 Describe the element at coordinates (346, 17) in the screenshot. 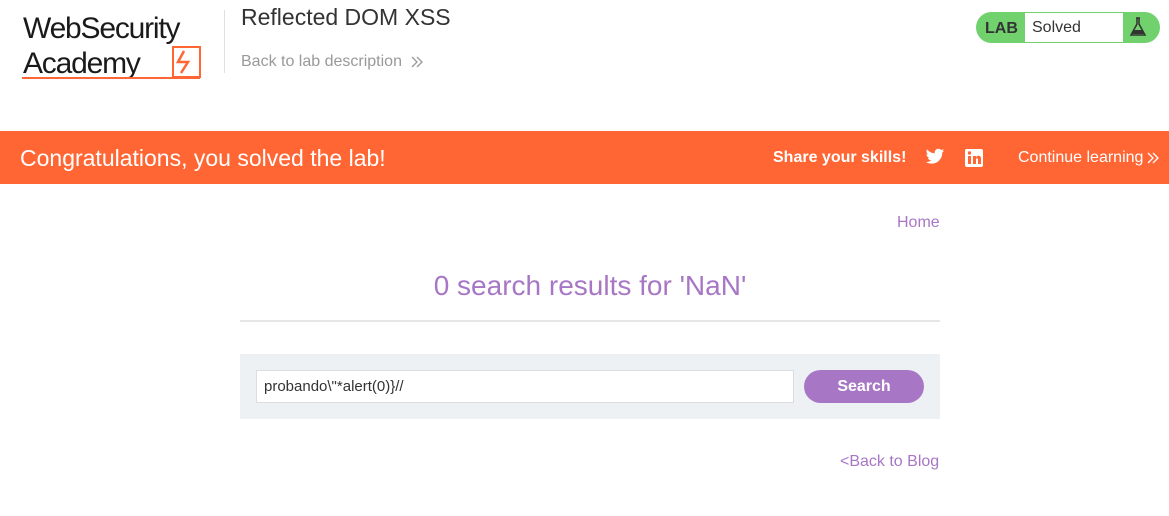

I see `lab-title: Reflected DOM XSS` at that location.